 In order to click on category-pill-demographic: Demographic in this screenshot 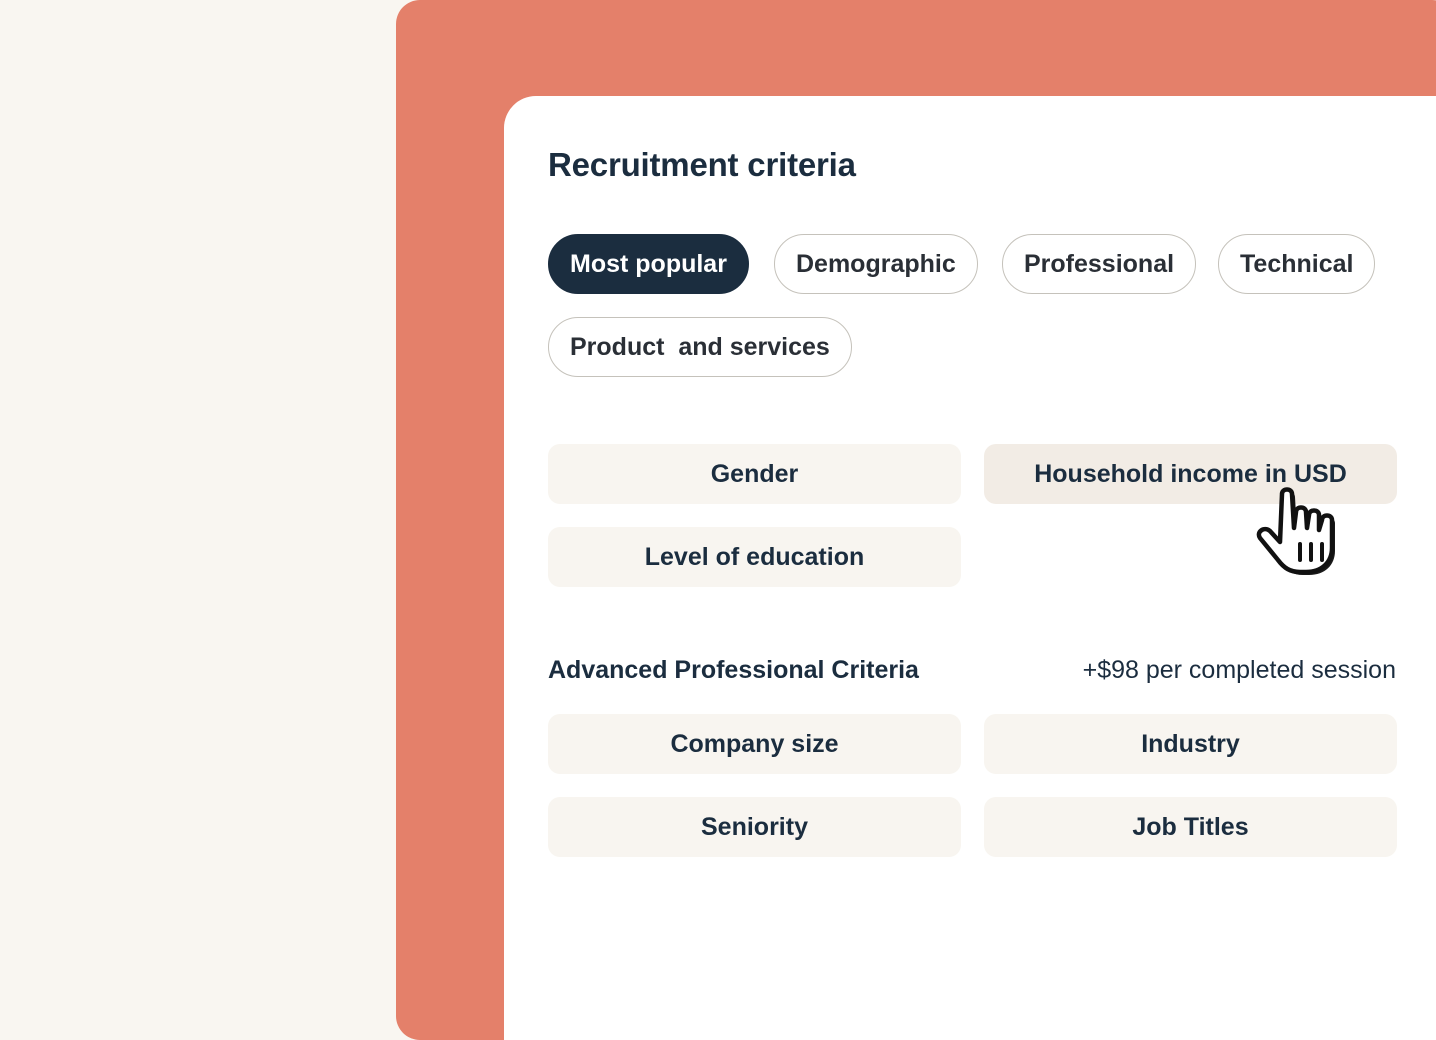, I will do `click(876, 264)`.